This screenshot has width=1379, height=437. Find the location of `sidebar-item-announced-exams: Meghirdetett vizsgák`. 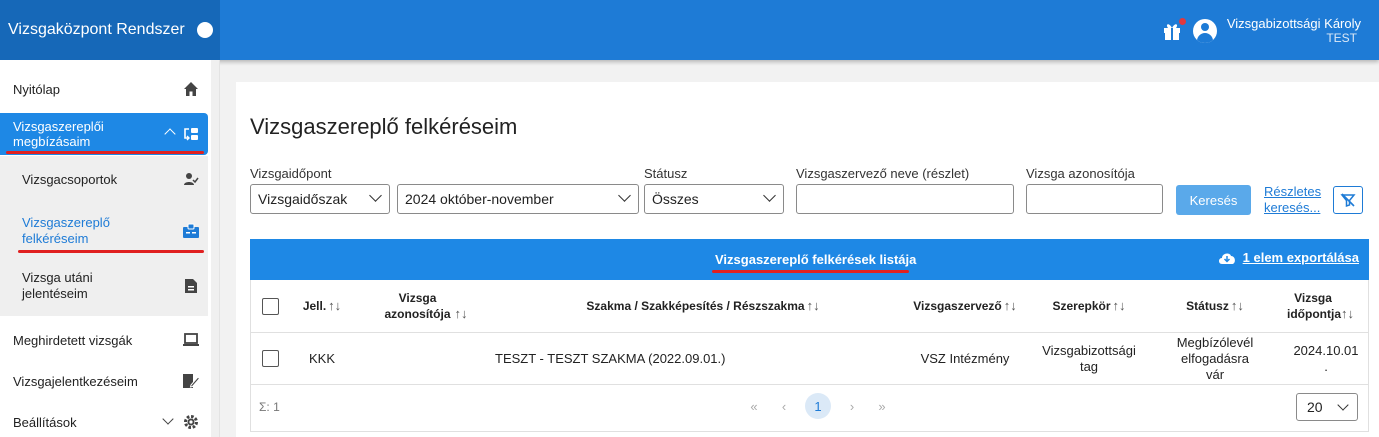

sidebar-item-announced-exams: Meghirdetett vizsgák is located at coordinates (104, 340).